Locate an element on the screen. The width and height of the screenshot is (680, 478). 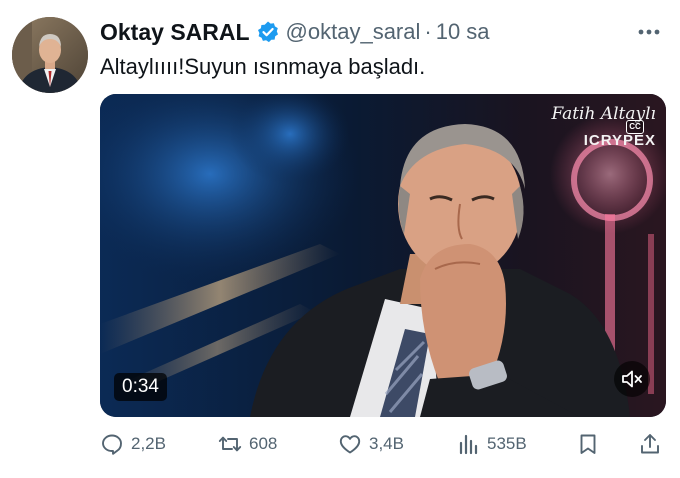
views-button: 535B is located at coordinates (491, 444).